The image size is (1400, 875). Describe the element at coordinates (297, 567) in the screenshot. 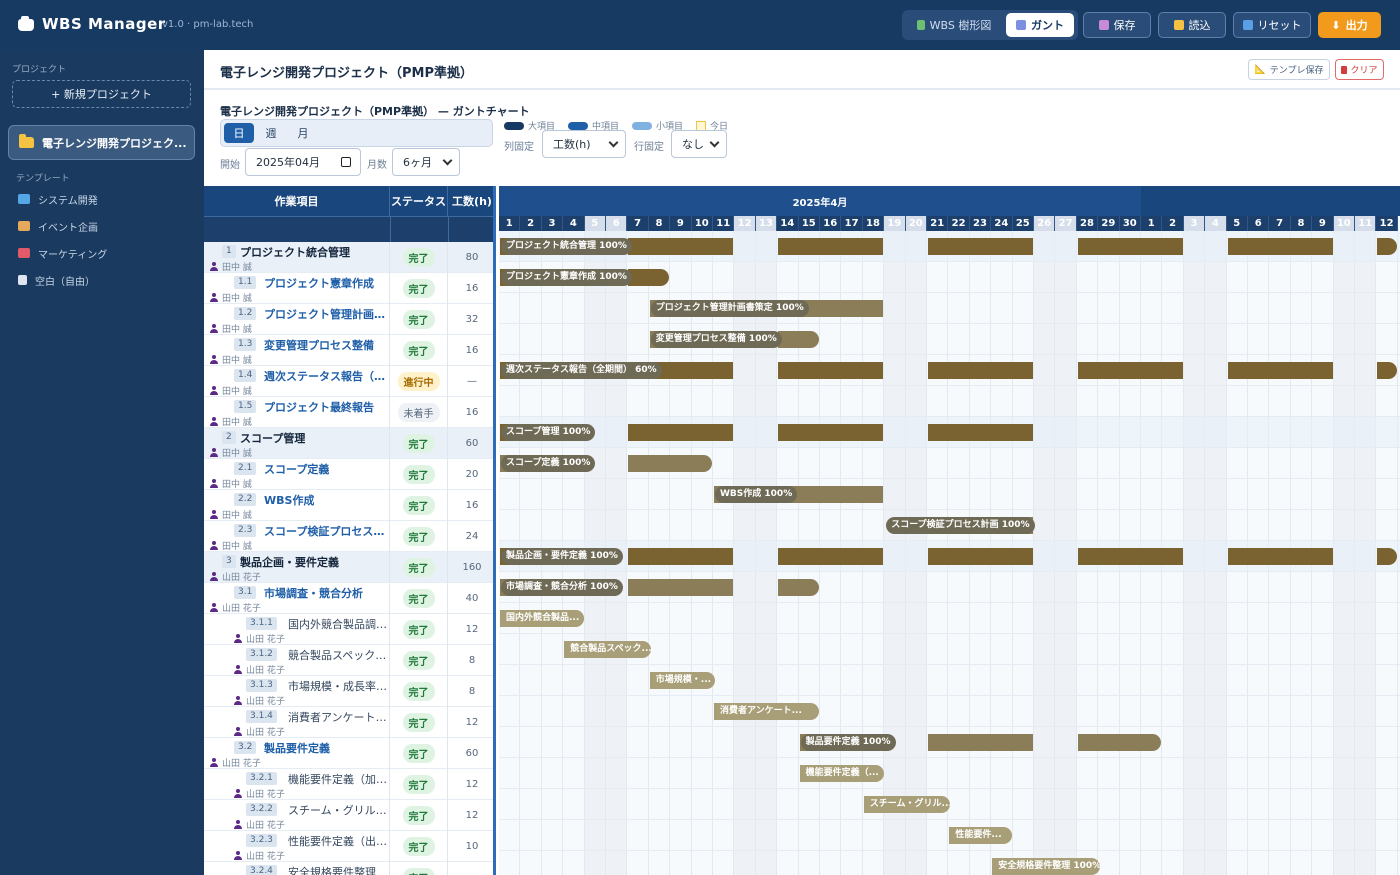

I see `task-cell: 3 製品企画・要件定義 山田 花子` at that location.